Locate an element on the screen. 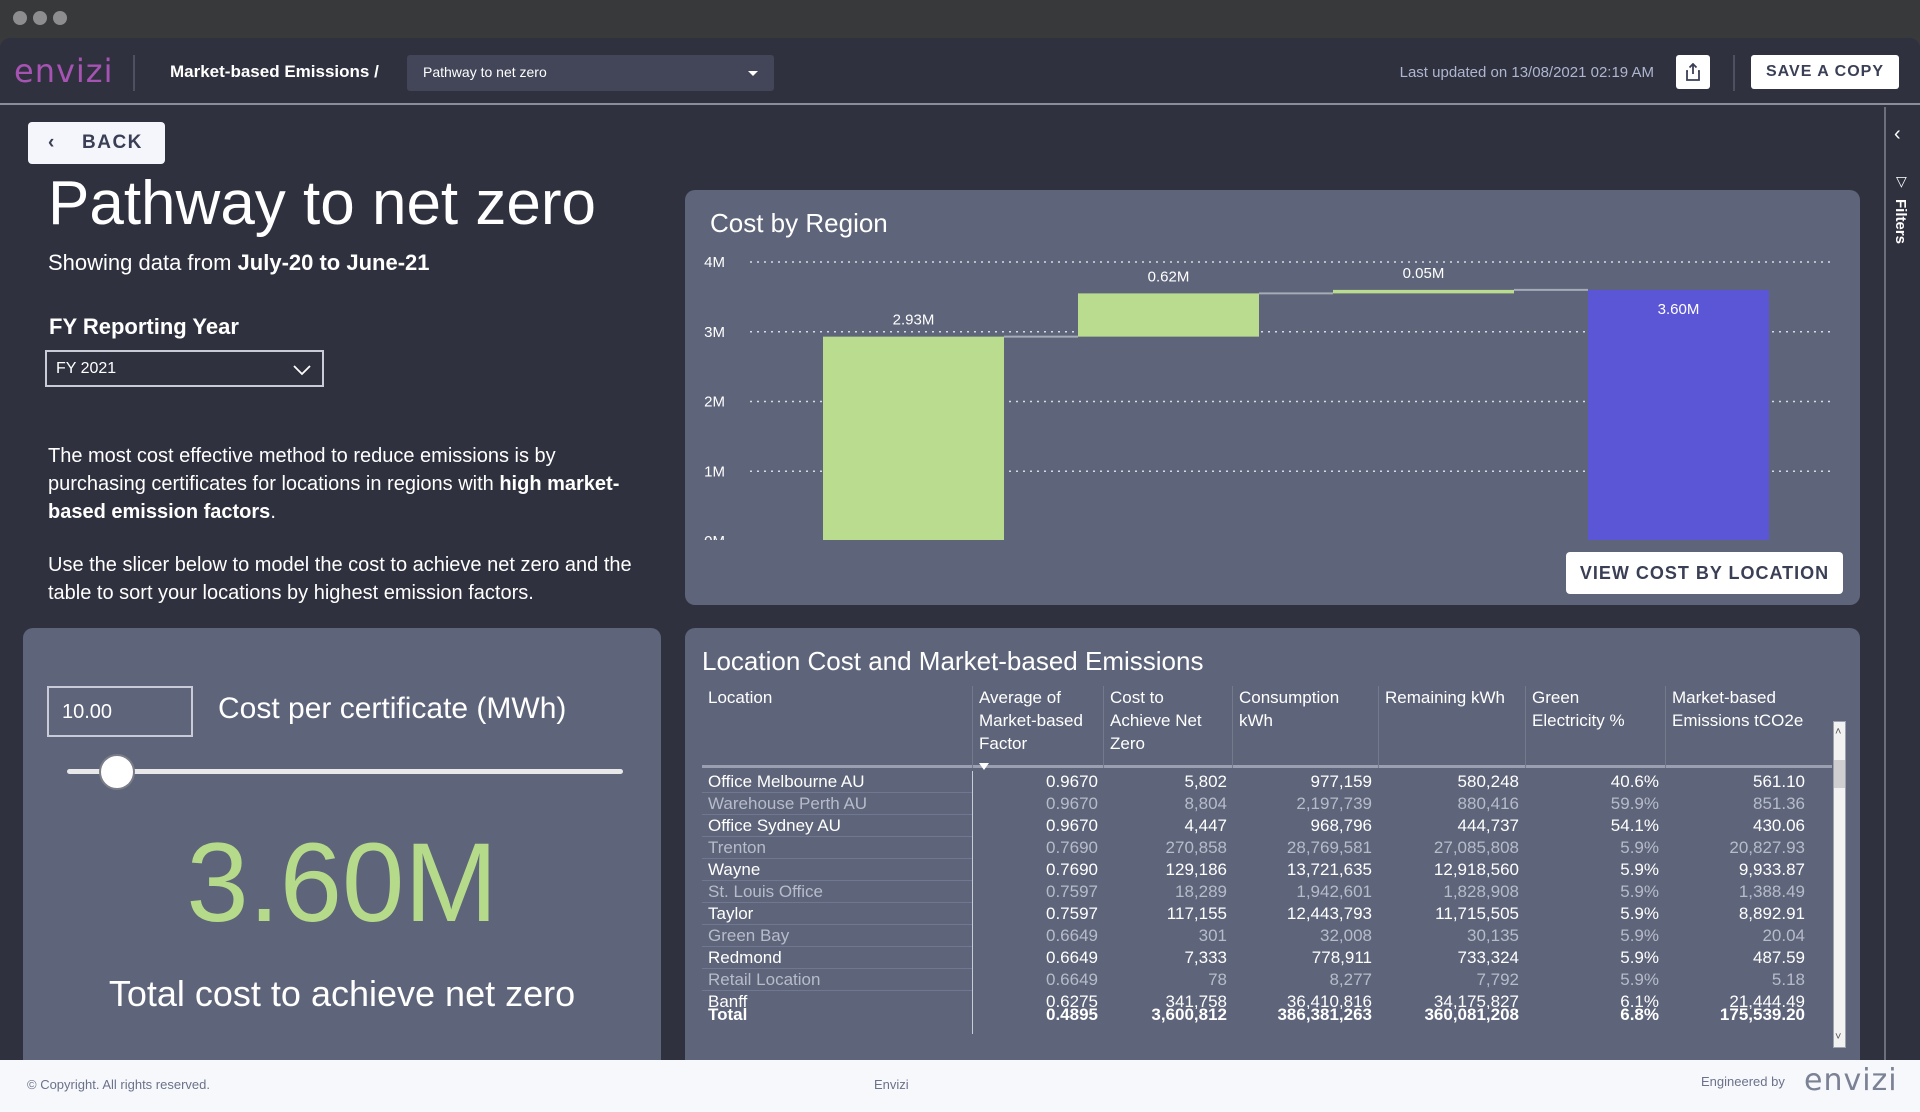 The image size is (1920, 1112). location-cell: Office Sydney AU is located at coordinates (774, 825).